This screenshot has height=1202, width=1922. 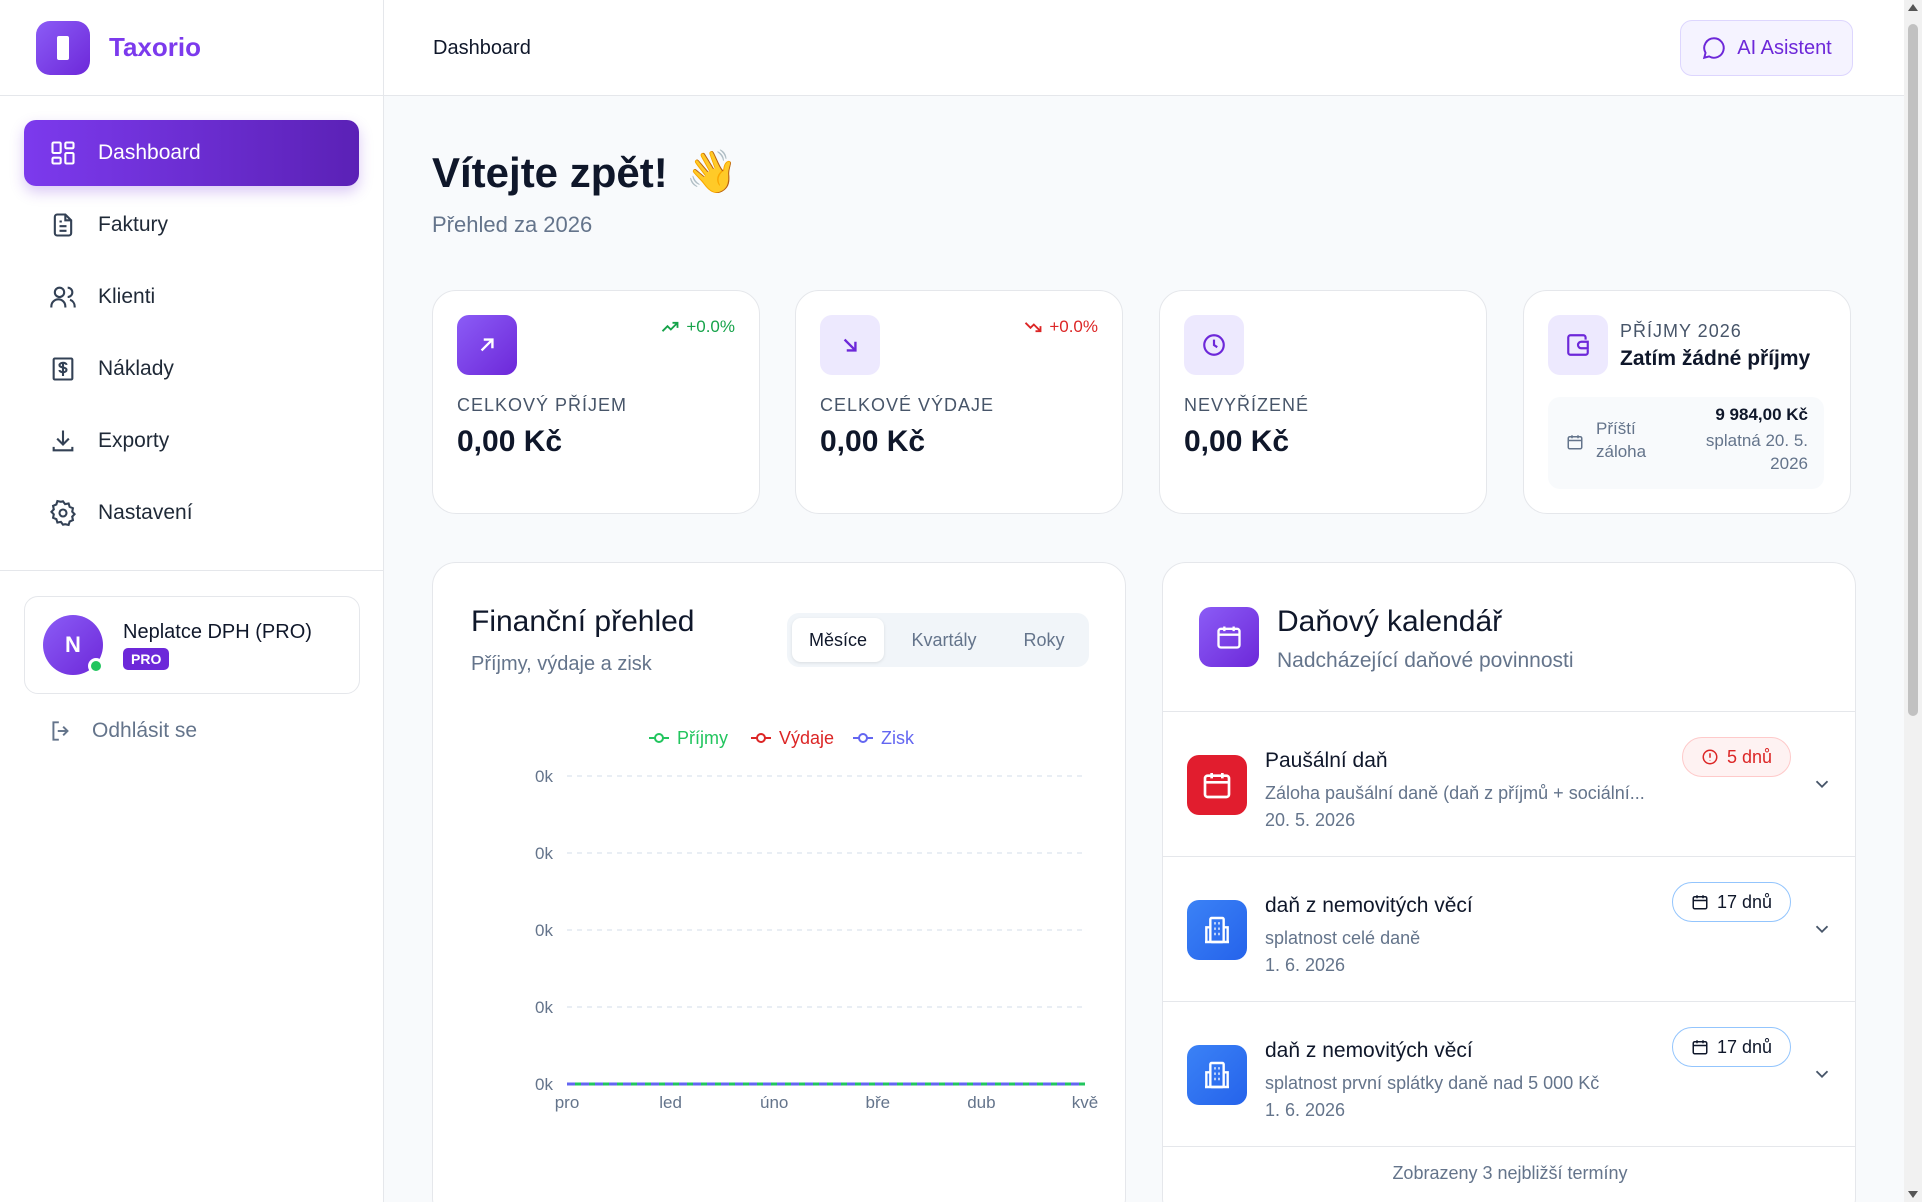 I want to click on alert-circle-icon, so click(x=1710, y=757).